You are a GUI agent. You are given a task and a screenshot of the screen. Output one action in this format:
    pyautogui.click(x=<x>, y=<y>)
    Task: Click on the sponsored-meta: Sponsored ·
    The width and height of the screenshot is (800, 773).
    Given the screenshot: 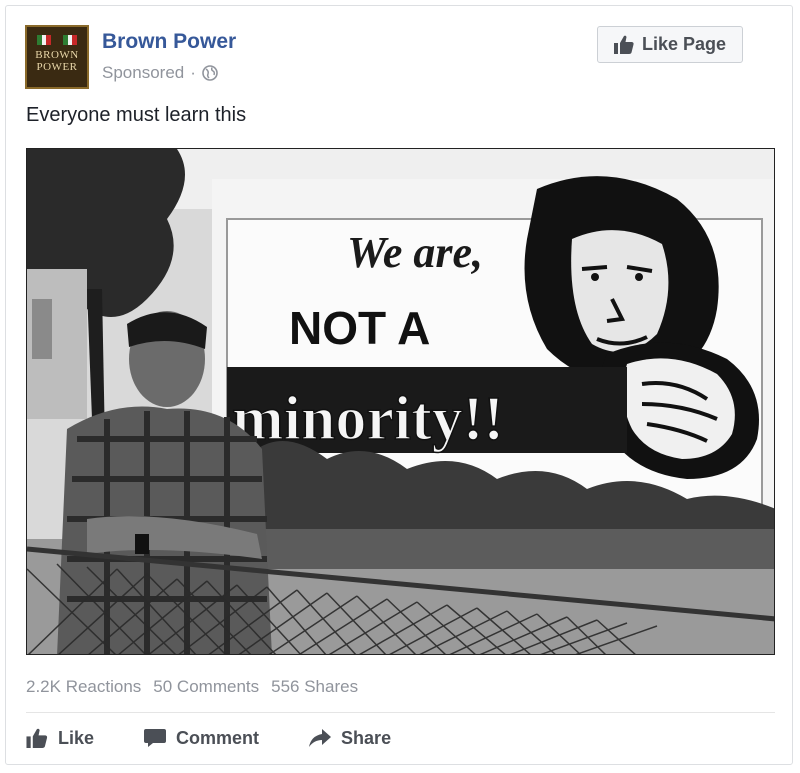 What is the action you would take?
    pyautogui.click(x=160, y=73)
    